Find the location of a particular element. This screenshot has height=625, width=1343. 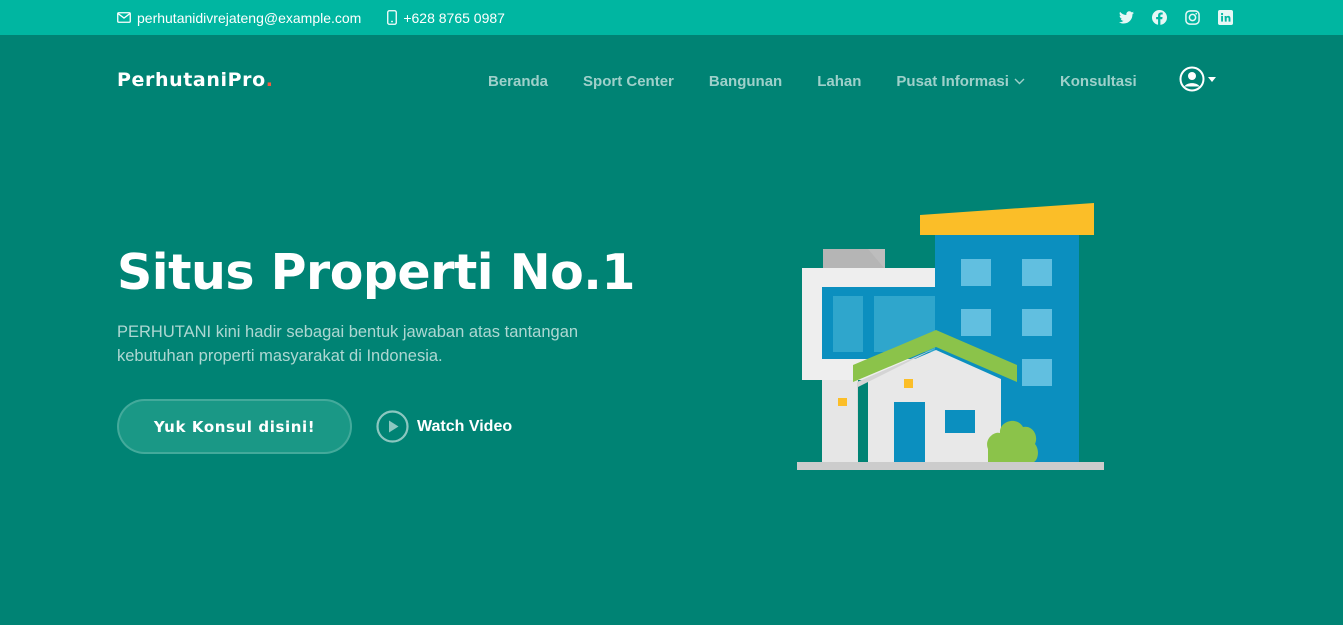

watch-video-label: Watch Video is located at coordinates (465, 426).